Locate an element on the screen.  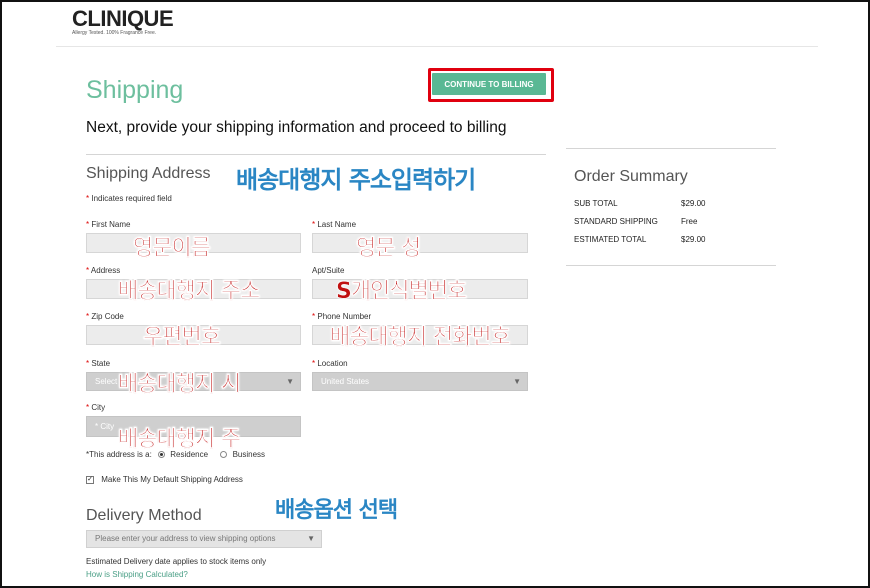
annotation-first-name: 영문이름 is located at coordinates (172, 248).